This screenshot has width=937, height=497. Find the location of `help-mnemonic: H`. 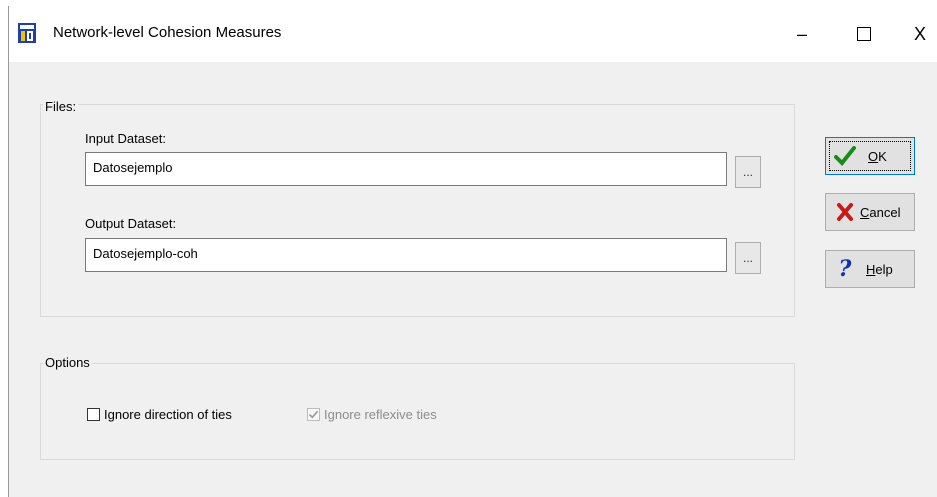

help-mnemonic: H is located at coordinates (871, 269).